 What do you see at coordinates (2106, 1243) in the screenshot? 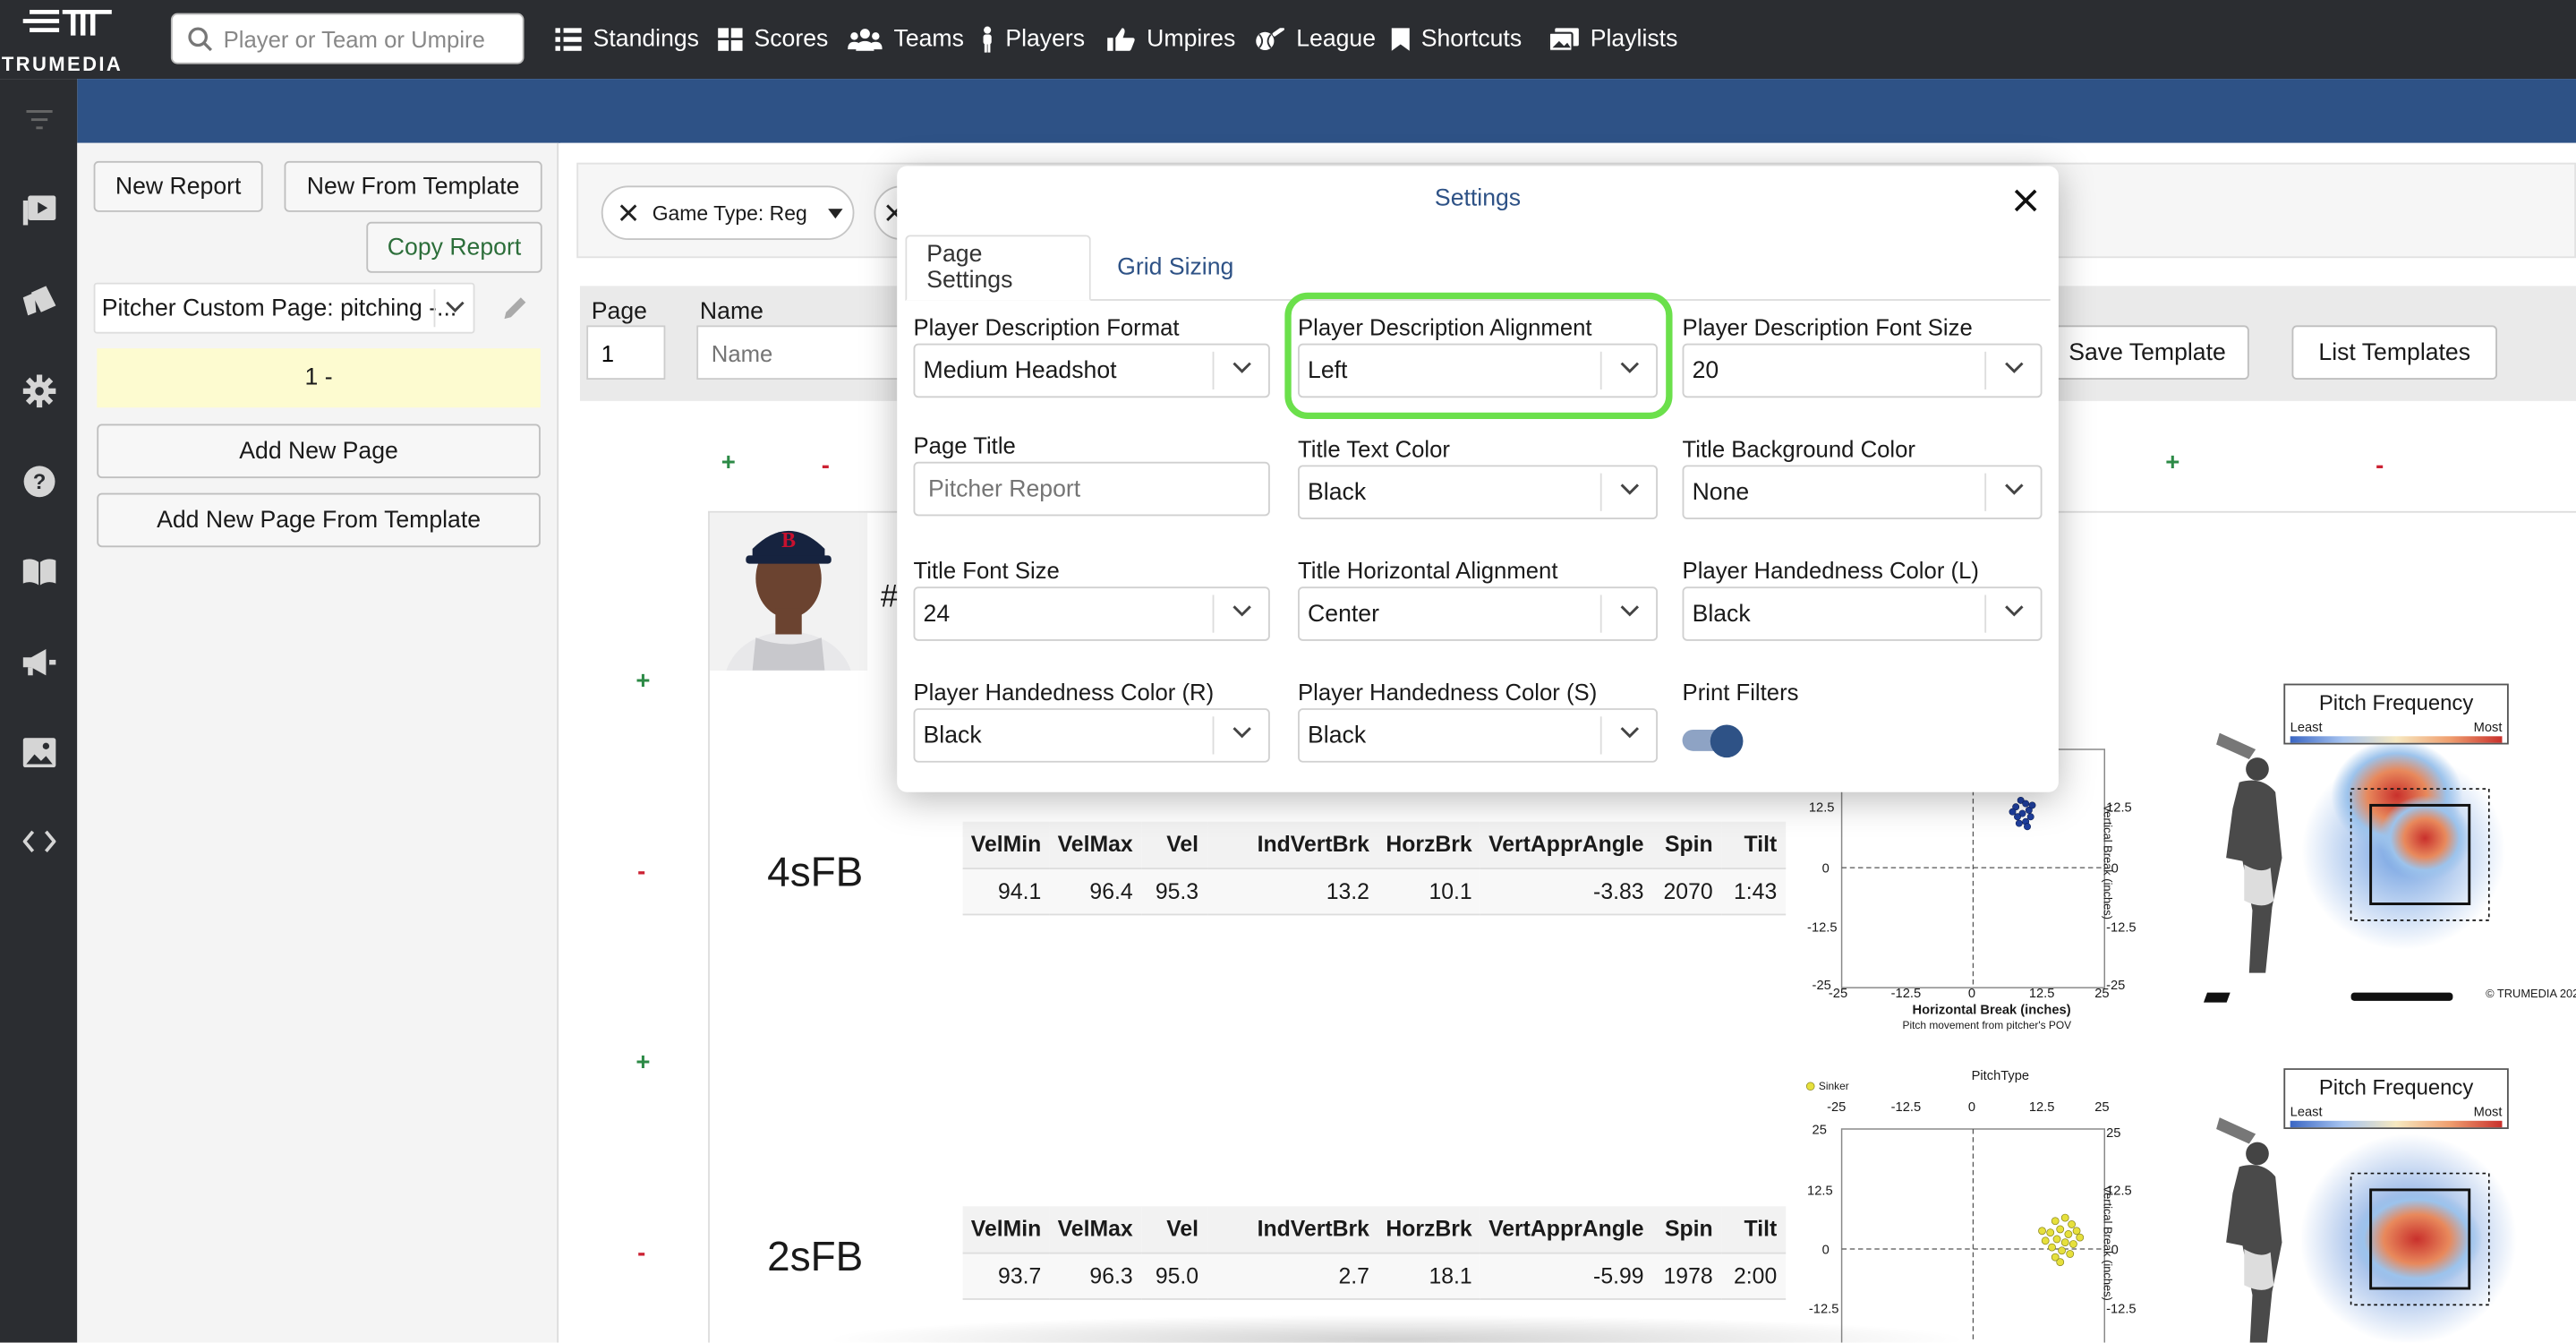
I see `y-axis-label: Vertical Break (inches)` at bounding box center [2106, 1243].